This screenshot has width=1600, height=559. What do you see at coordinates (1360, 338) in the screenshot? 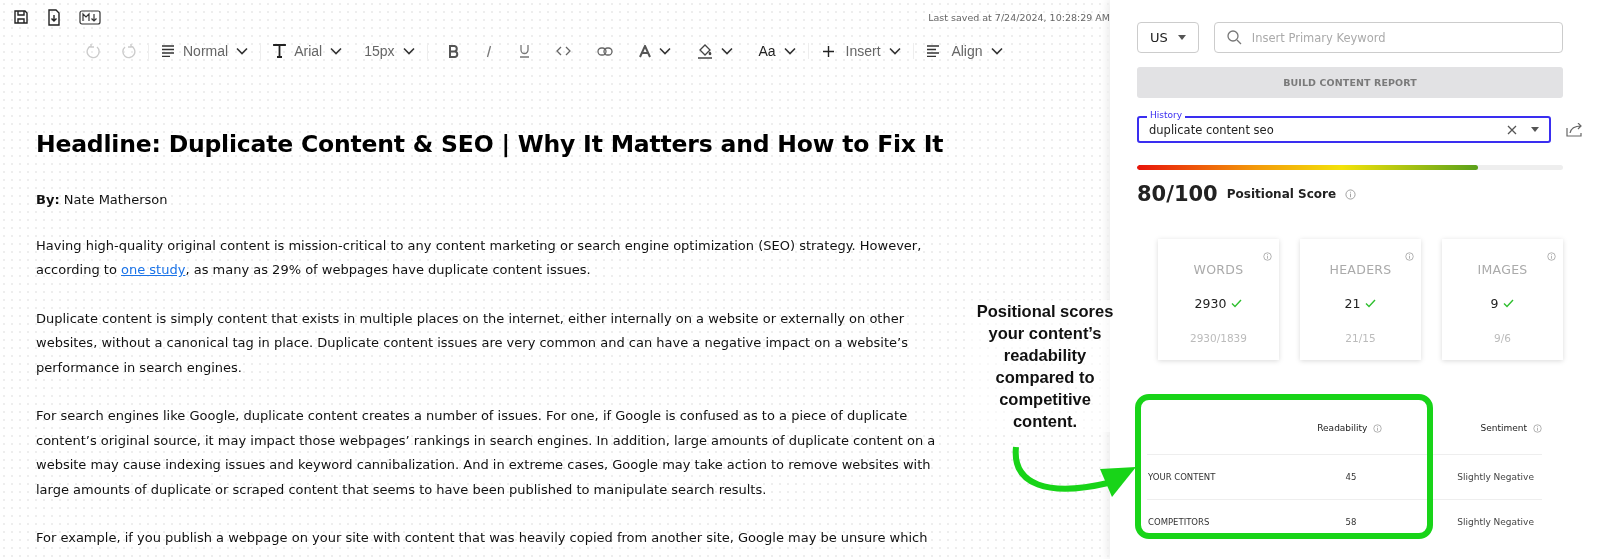
I see `metric-ratio: 21/15` at bounding box center [1360, 338].